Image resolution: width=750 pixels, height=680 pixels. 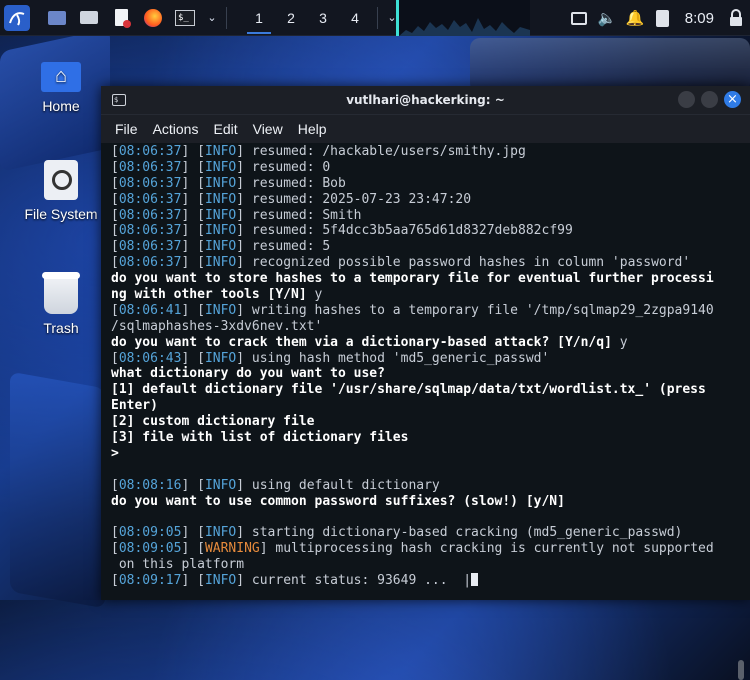 I want to click on prompt-question: Enter), so click(x=134, y=406).